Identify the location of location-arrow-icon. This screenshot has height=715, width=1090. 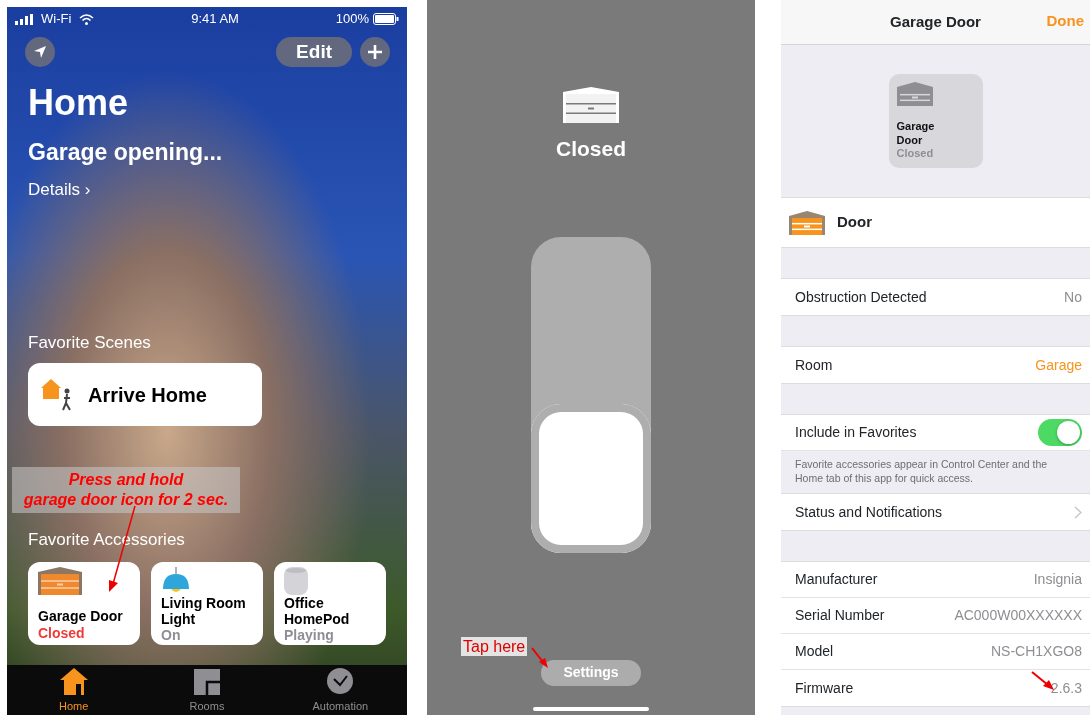
(40, 52).